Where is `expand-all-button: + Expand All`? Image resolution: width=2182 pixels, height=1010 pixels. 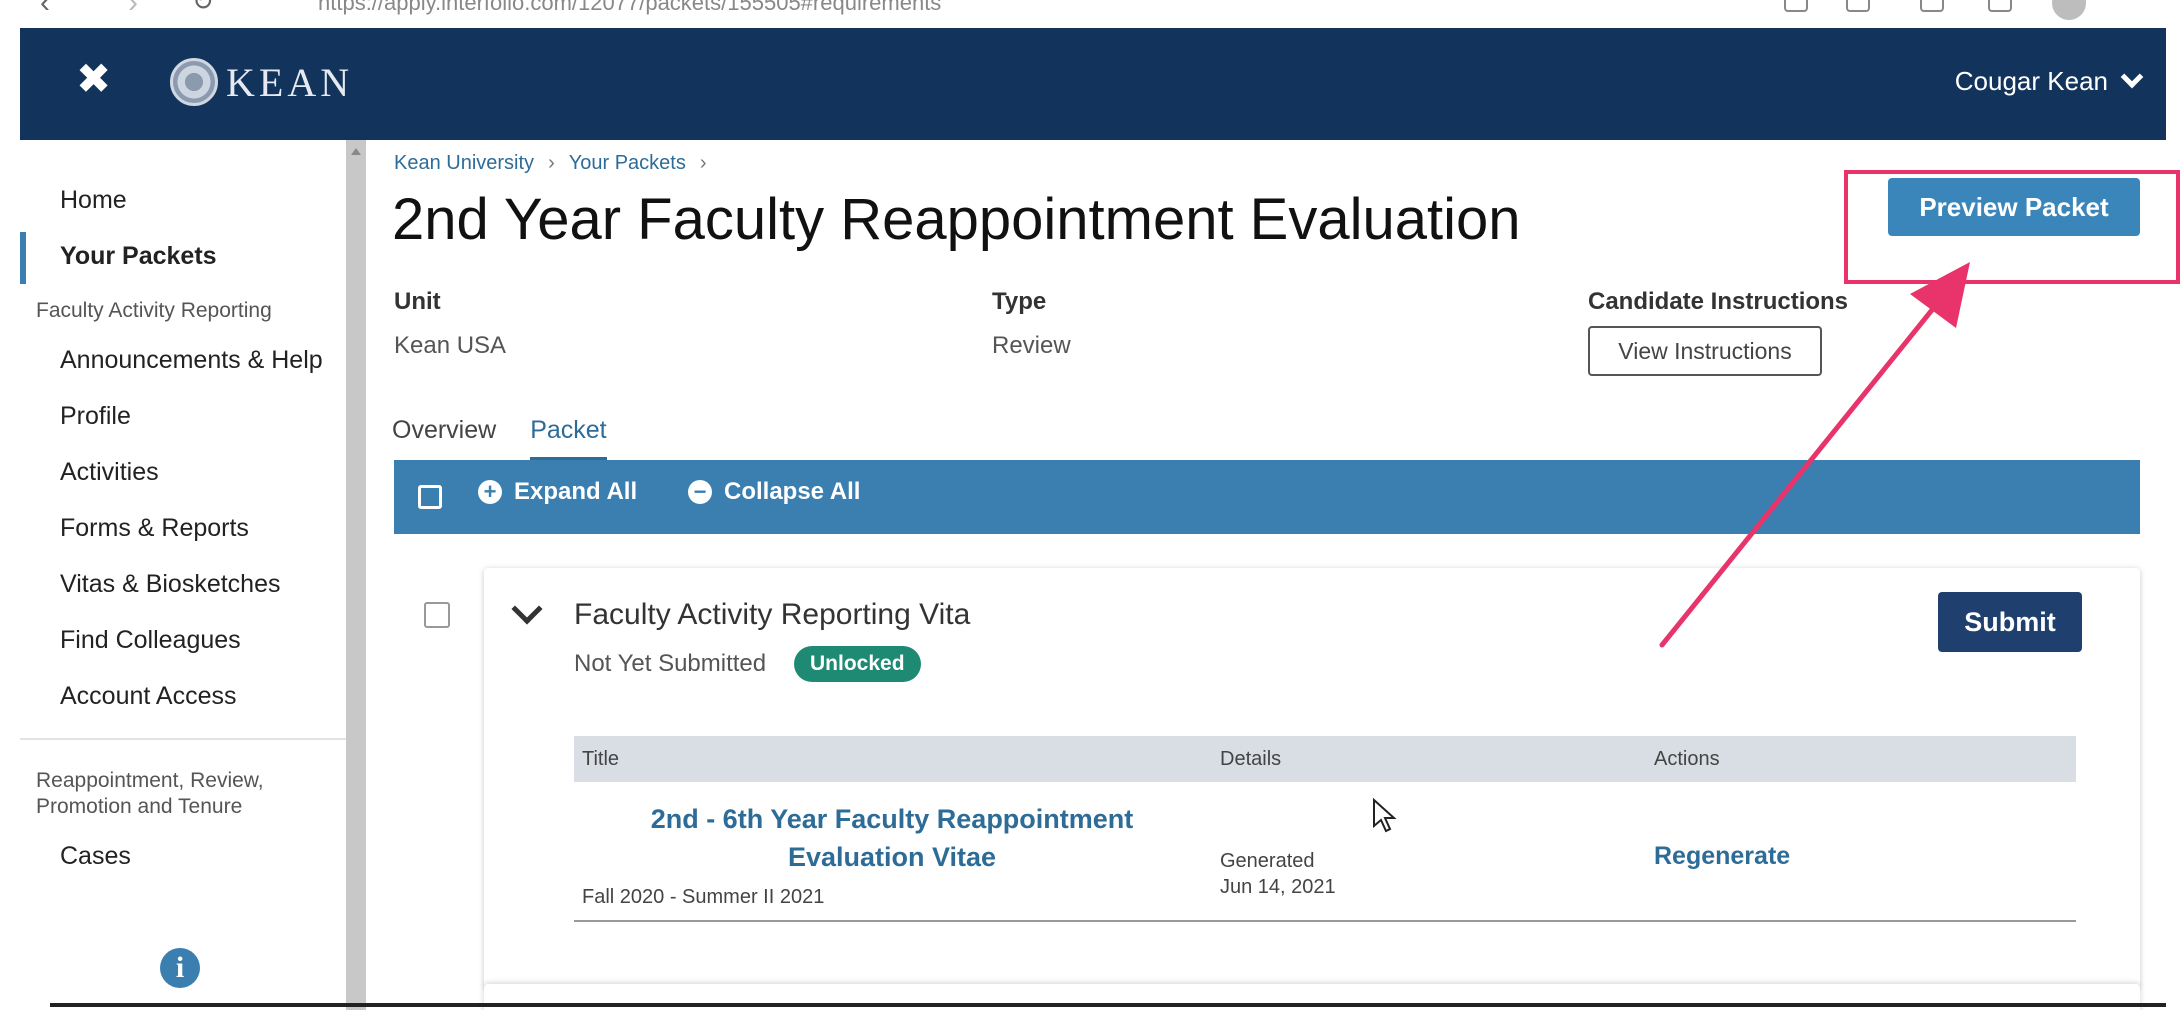
expand-all-button: + Expand All is located at coordinates (557, 492).